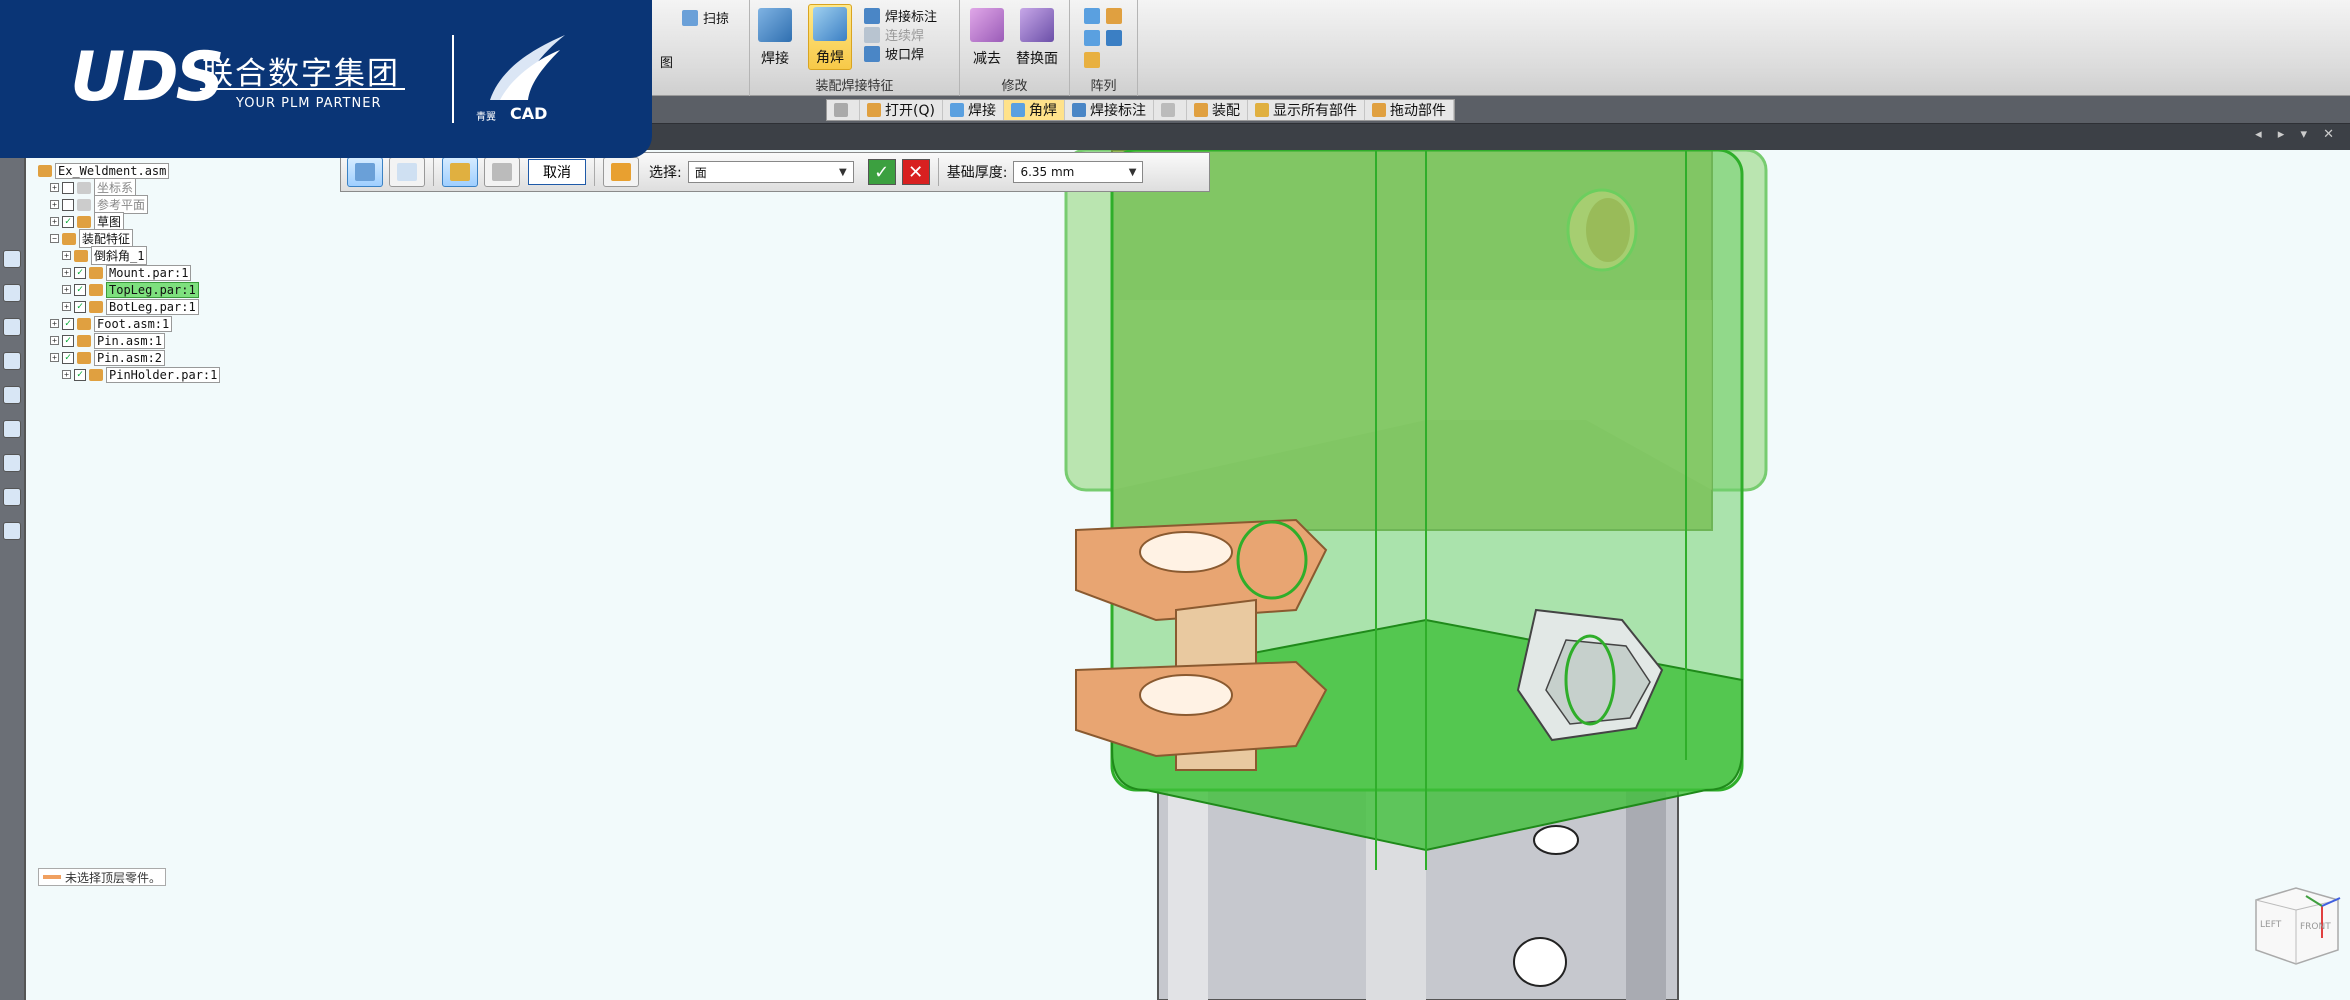  What do you see at coordinates (135, 238) in the screenshot?
I see `tree-node: − 装配特征` at bounding box center [135, 238].